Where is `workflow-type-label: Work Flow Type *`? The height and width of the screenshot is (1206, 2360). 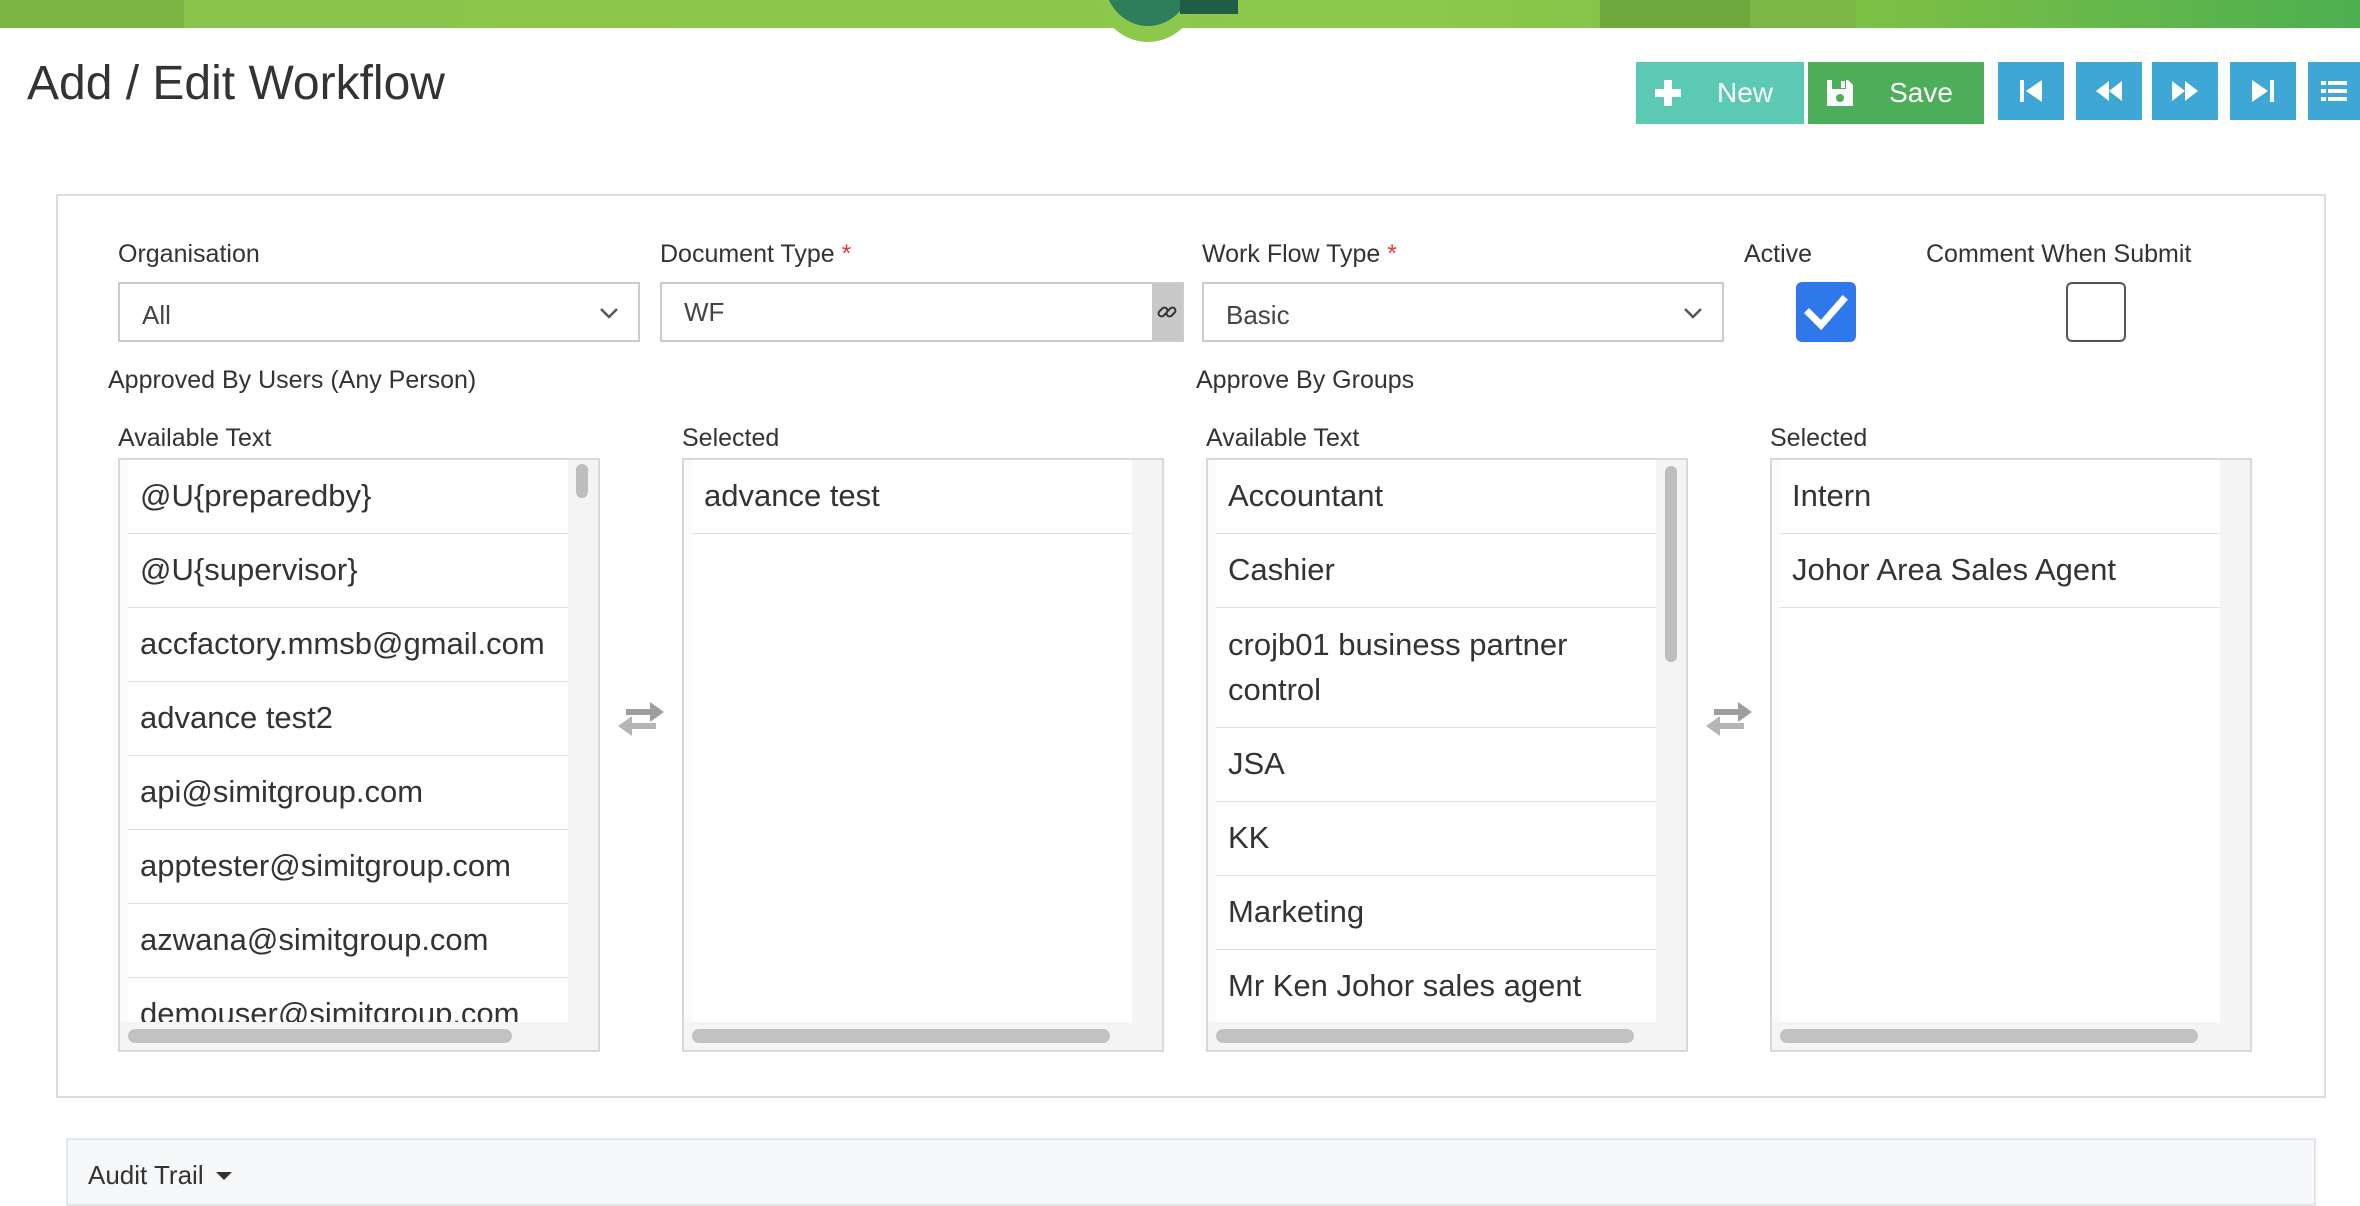
workflow-type-label: Work Flow Type * is located at coordinates (1299, 254).